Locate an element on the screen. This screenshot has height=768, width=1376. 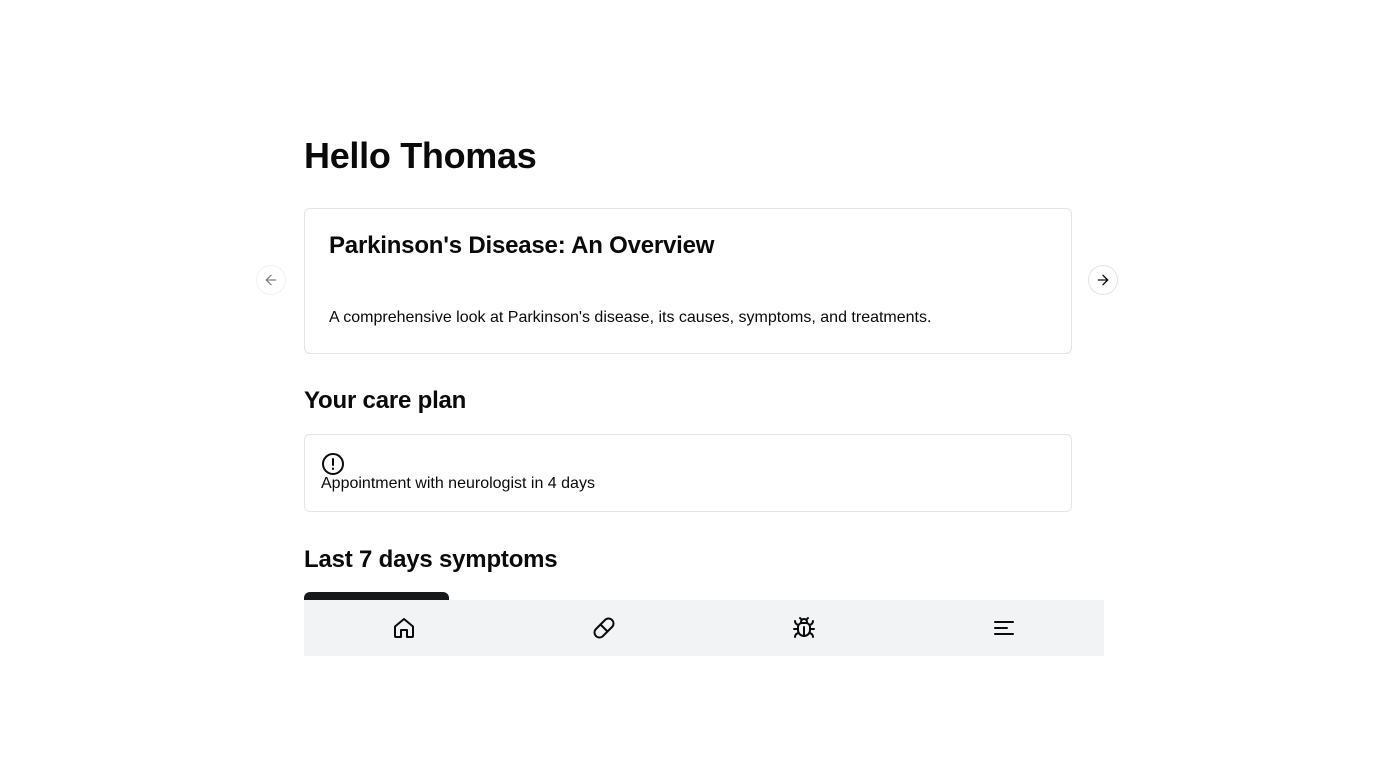
arrow-left-icon is located at coordinates (271, 280).